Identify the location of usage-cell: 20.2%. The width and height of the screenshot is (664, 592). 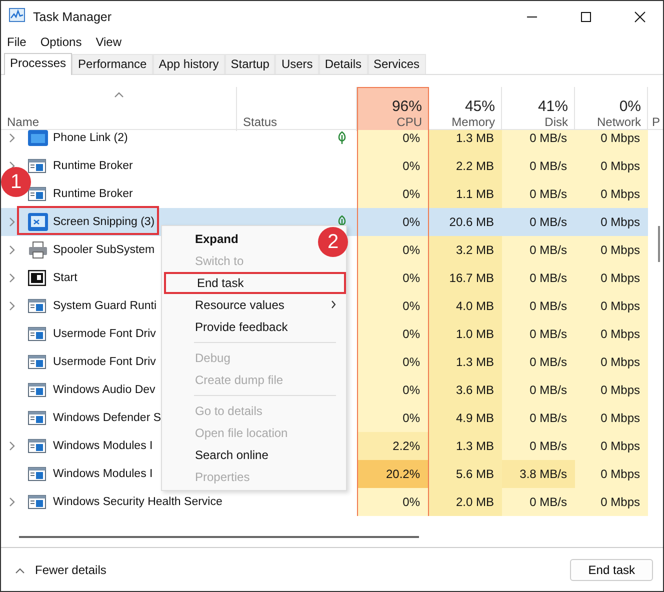
(393, 474).